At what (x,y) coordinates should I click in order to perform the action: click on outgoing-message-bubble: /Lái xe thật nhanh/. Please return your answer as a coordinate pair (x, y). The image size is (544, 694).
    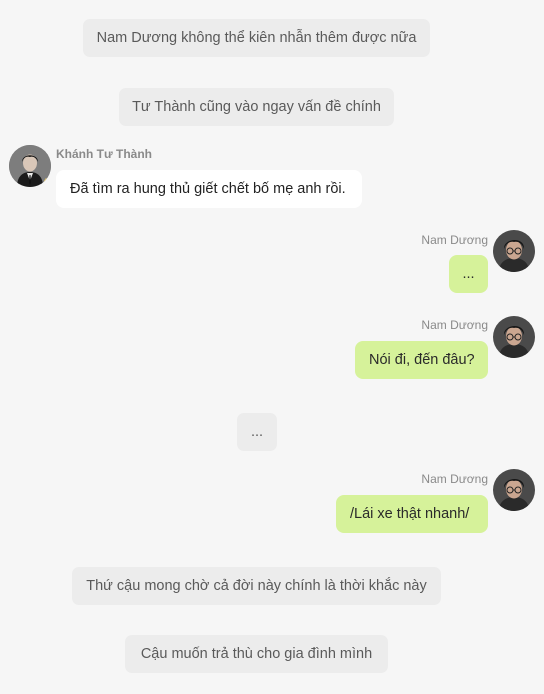
    Looking at the image, I should click on (412, 514).